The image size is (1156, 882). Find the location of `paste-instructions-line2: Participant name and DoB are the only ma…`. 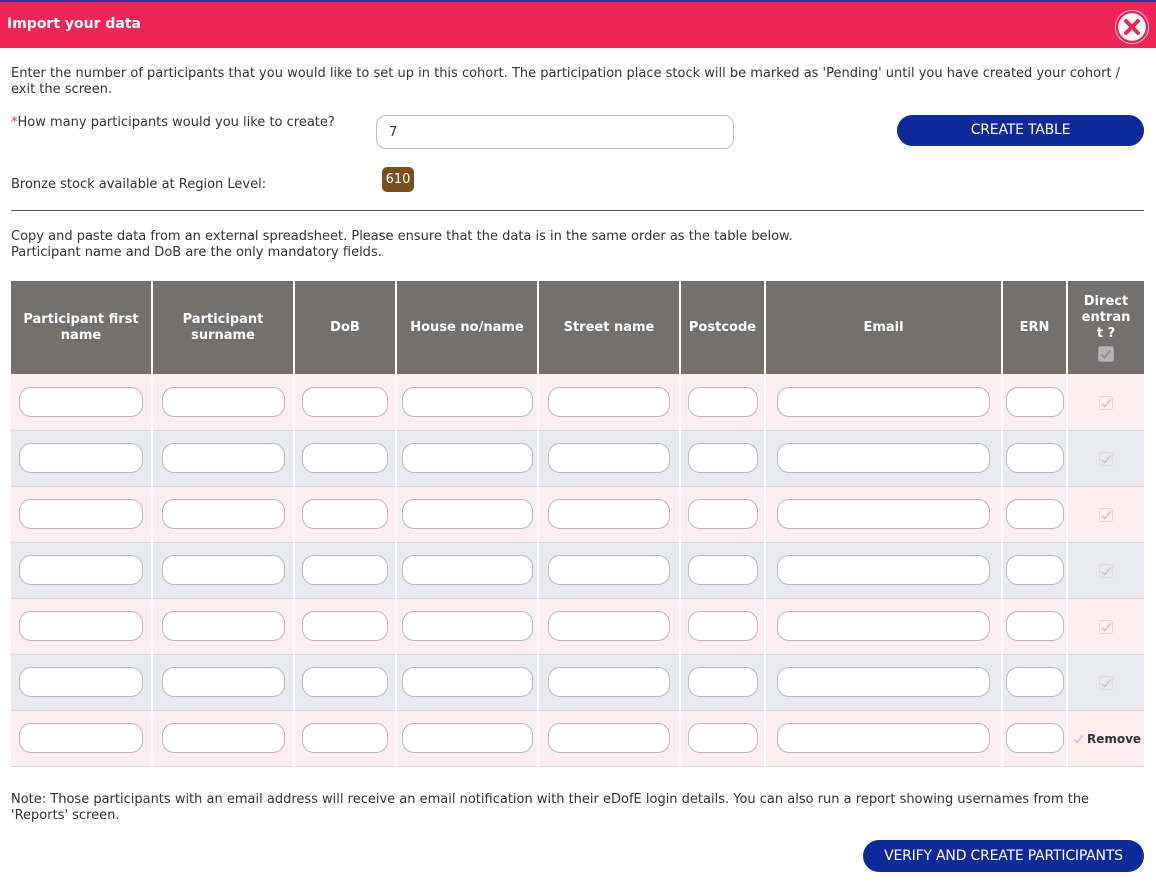

paste-instructions-line2: Participant name and DoB are the only ma… is located at coordinates (196, 252).